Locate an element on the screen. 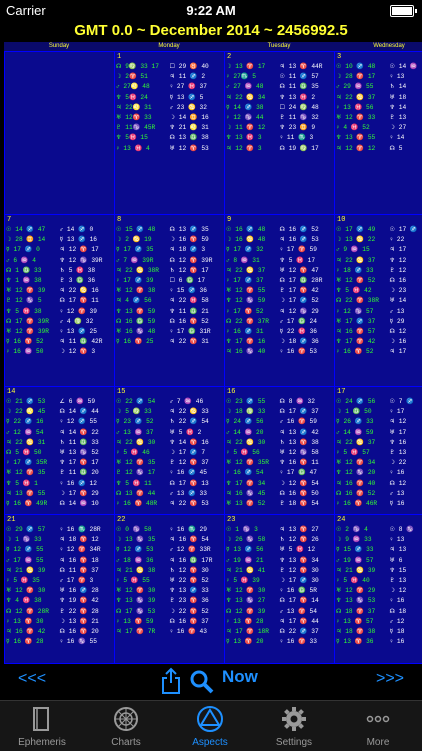  aspect-entry: ♇ 13 is located at coordinates (406, 118).